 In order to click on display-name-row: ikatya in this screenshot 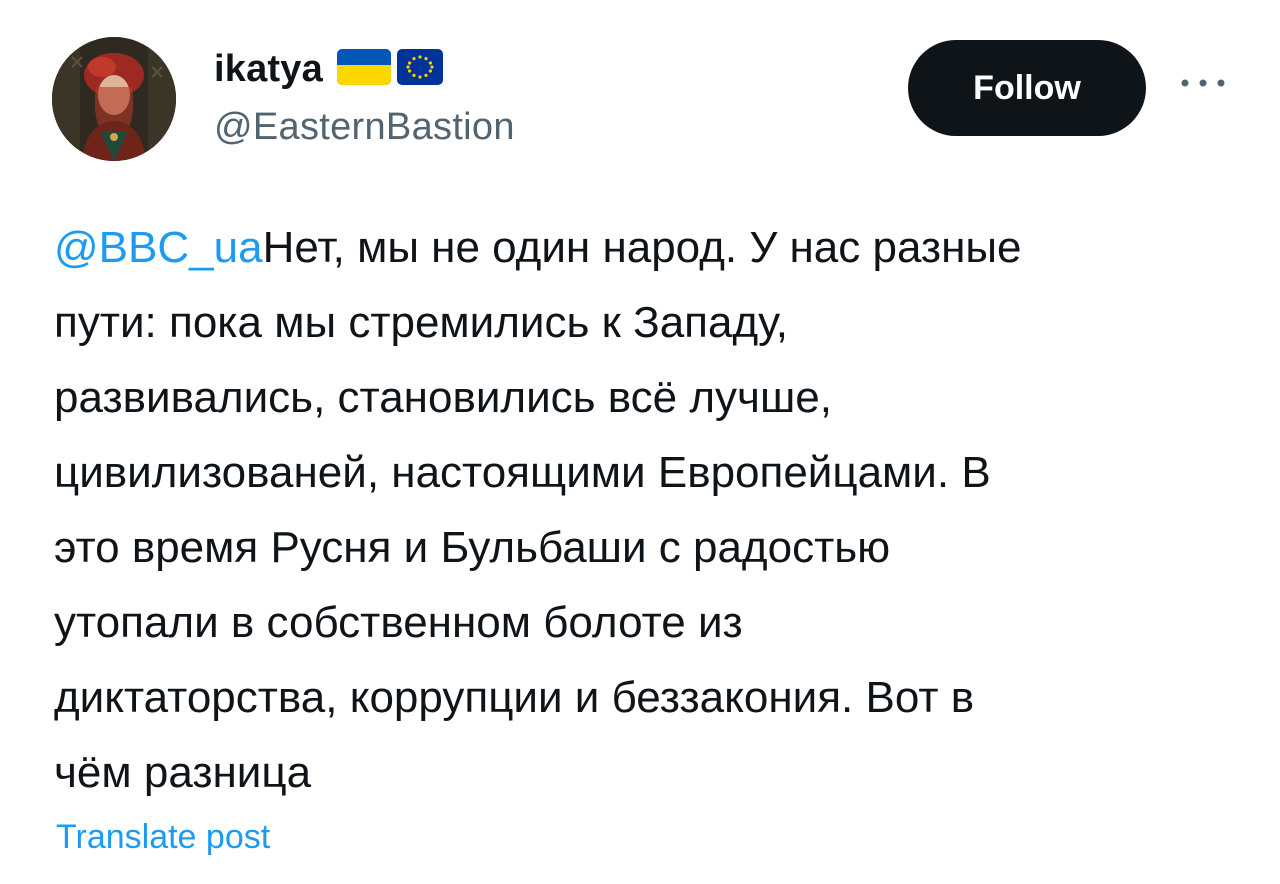, I will do `click(328, 69)`.